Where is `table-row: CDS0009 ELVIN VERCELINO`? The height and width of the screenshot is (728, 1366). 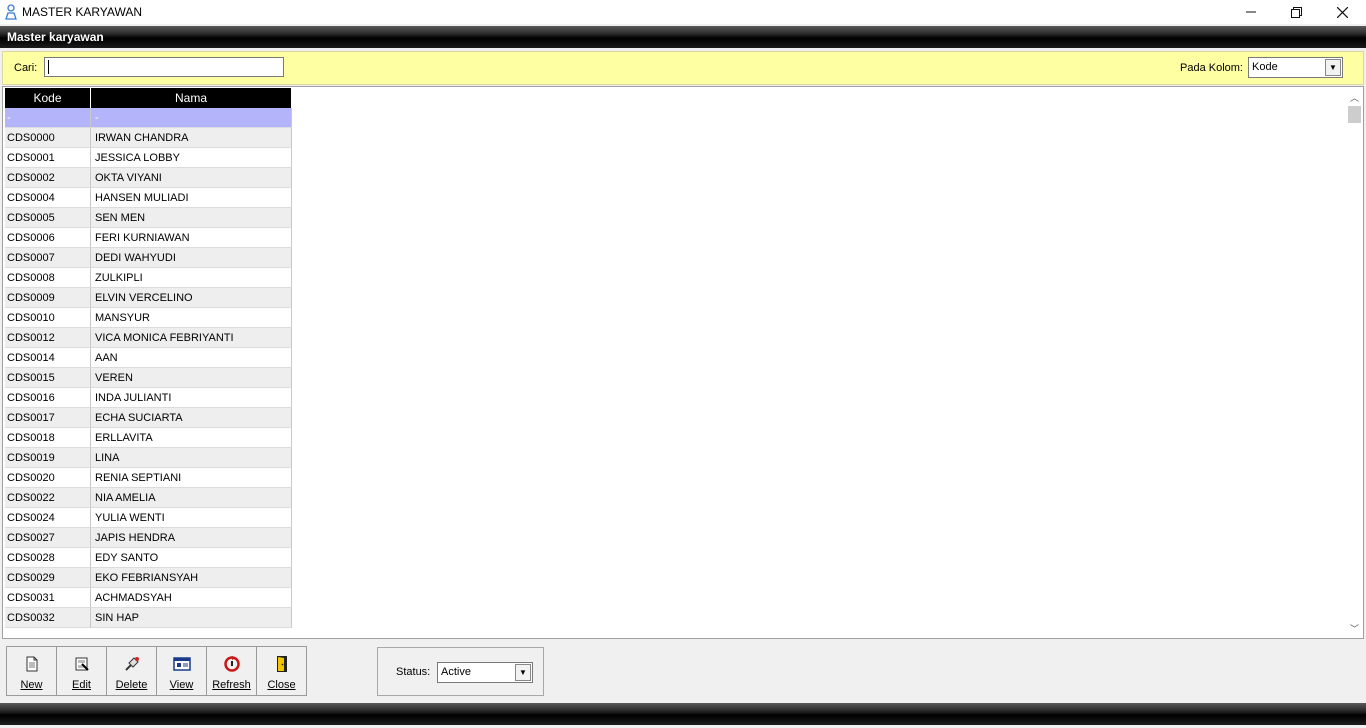
table-row: CDS0009 ELVIN VERCELINO is located at coordinates (148, 298).